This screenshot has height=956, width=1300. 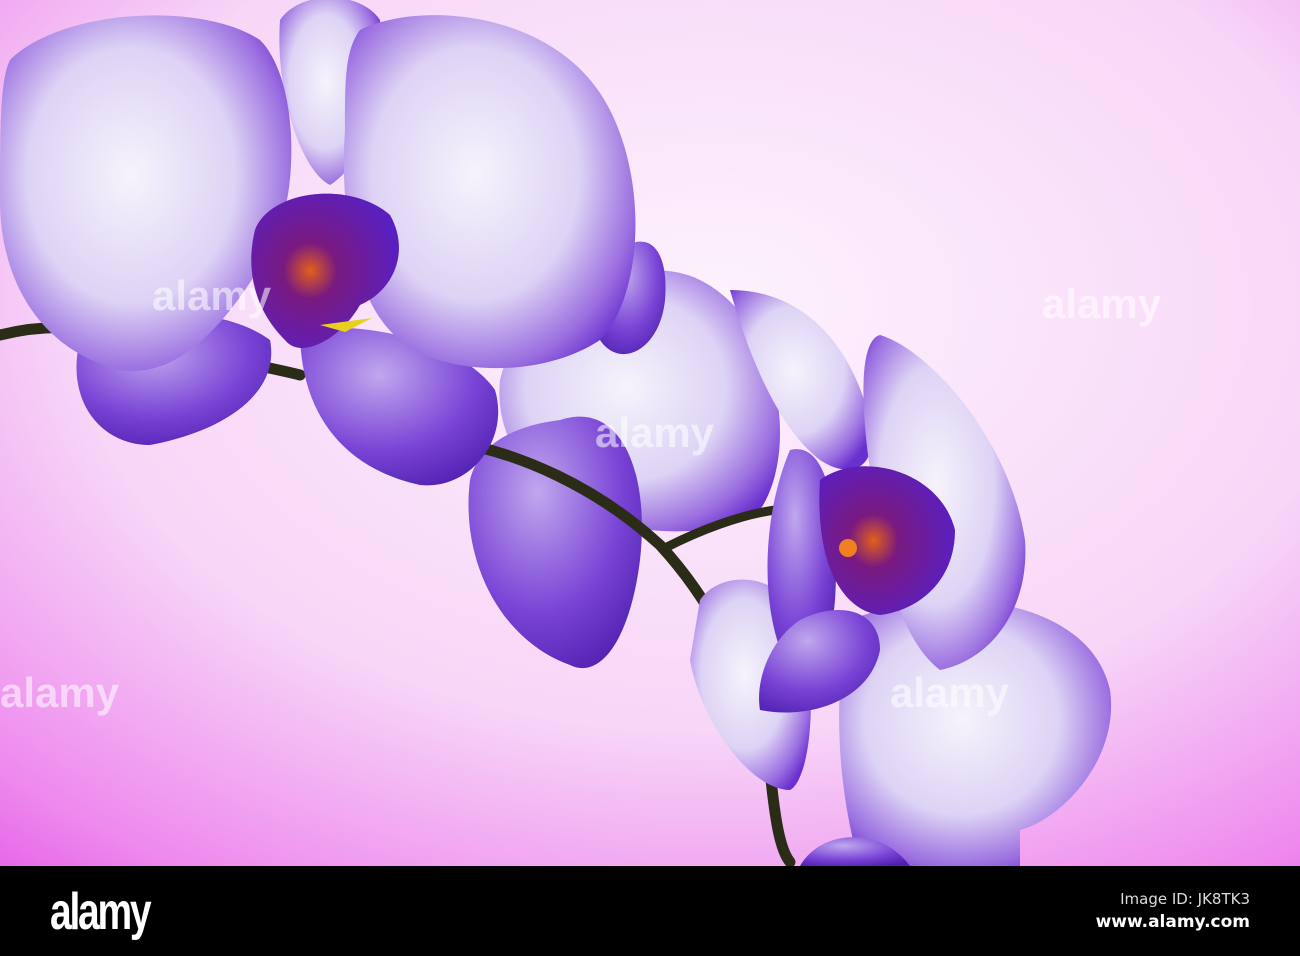 I want to click on image-id: Image ID: JK8TK3, so click(x=1185, y=899).